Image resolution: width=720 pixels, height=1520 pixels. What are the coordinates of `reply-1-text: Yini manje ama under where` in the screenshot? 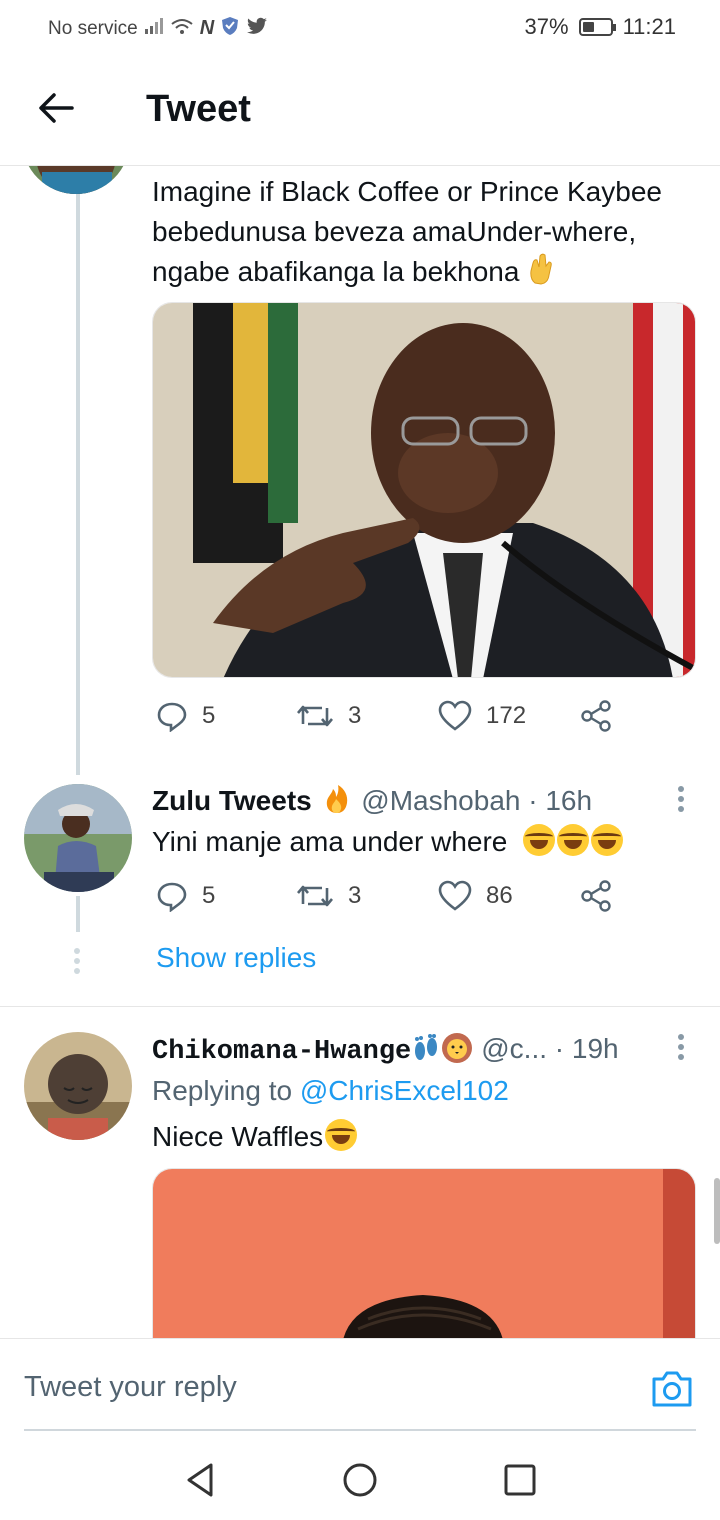 It's located at (427, 842).